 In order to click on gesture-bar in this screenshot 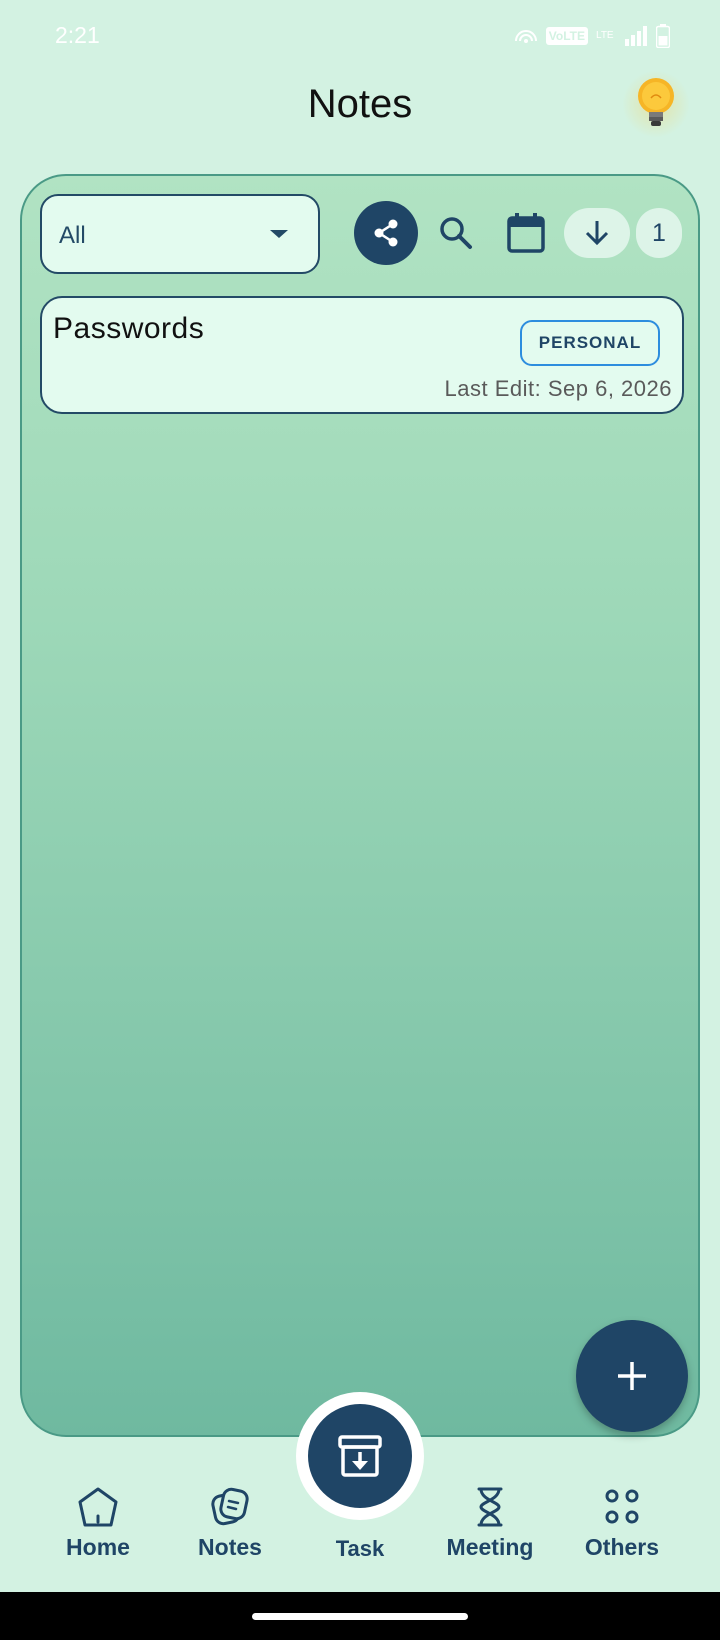, I will do `click(360, 1616)`.